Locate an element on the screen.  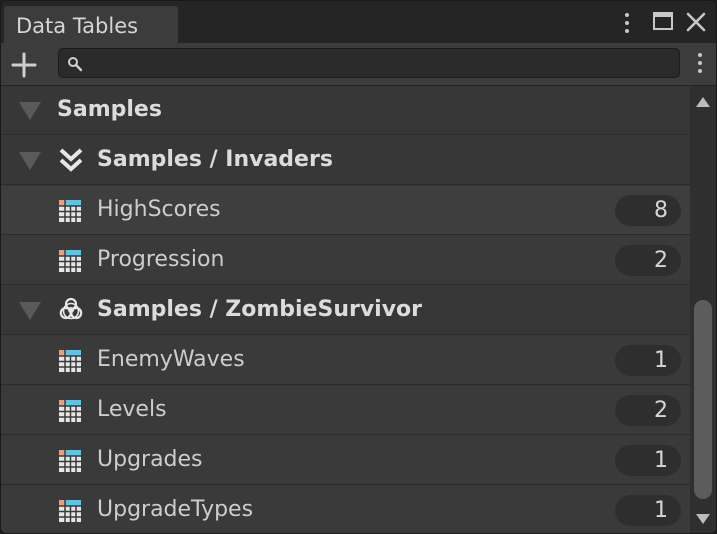
plus-icon is located at coordinates (24, 65).